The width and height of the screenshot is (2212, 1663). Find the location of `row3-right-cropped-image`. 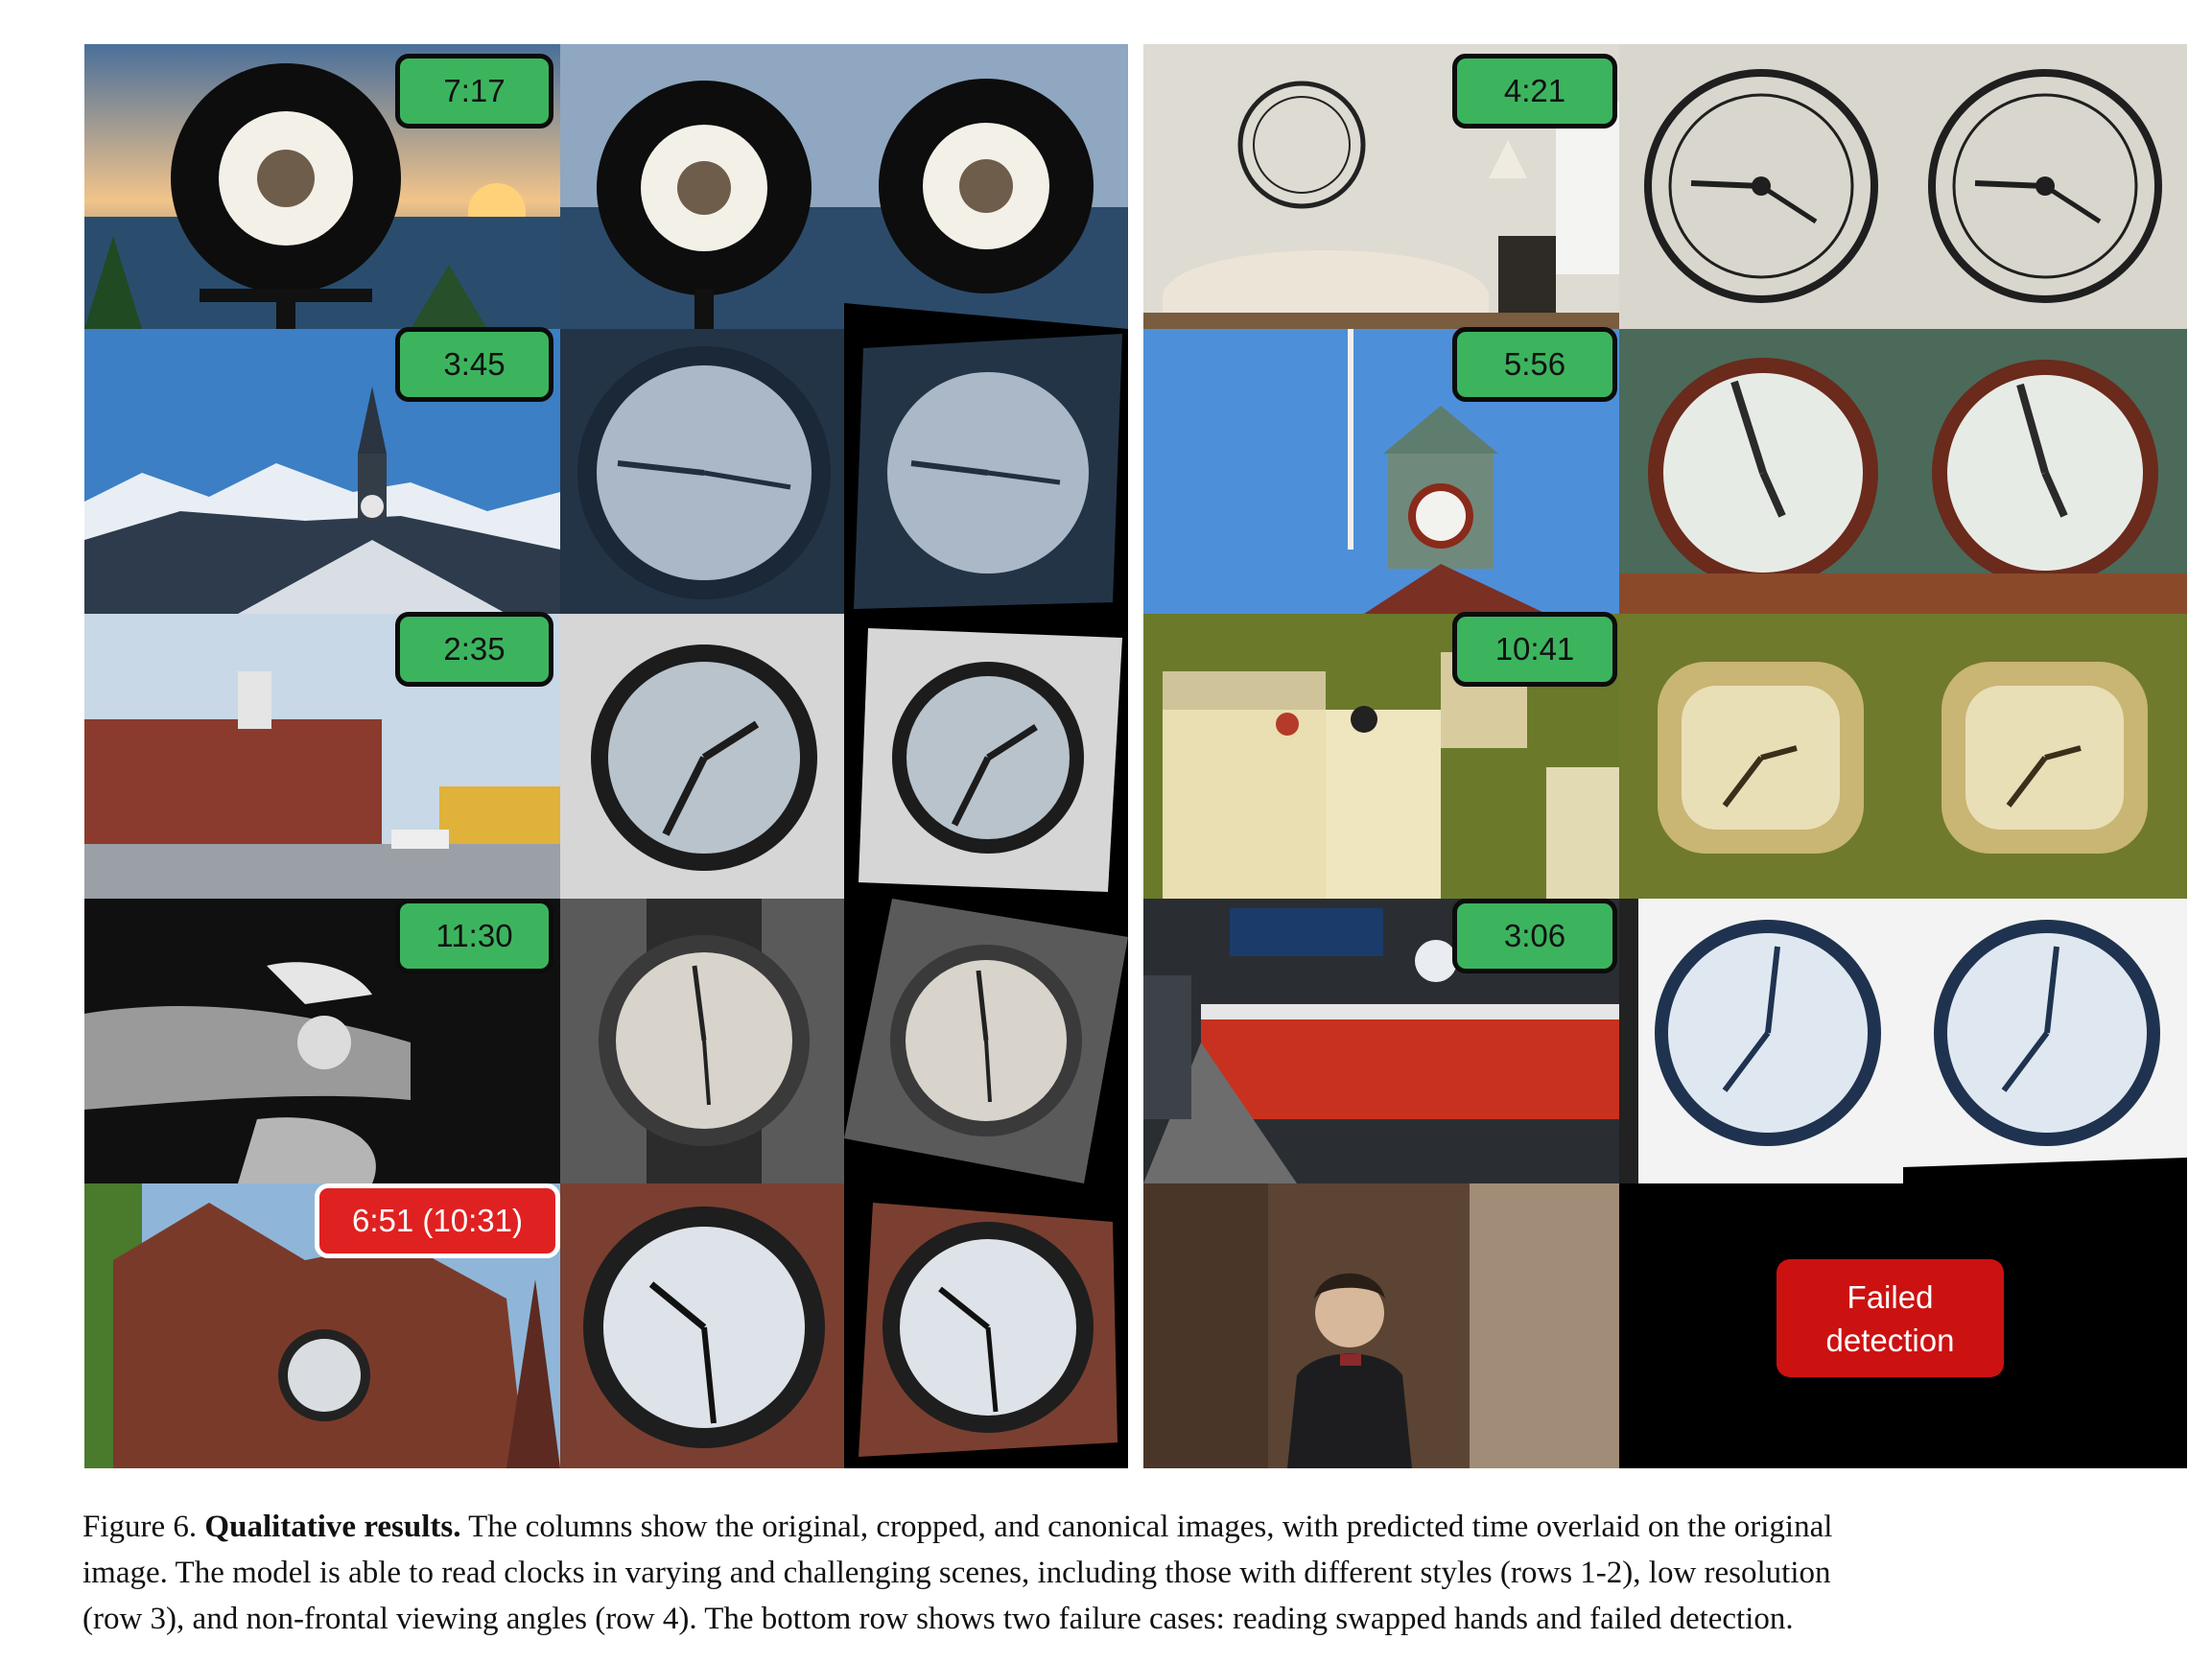

row3-right-cropped-image is located at coordinates (1761, 756).